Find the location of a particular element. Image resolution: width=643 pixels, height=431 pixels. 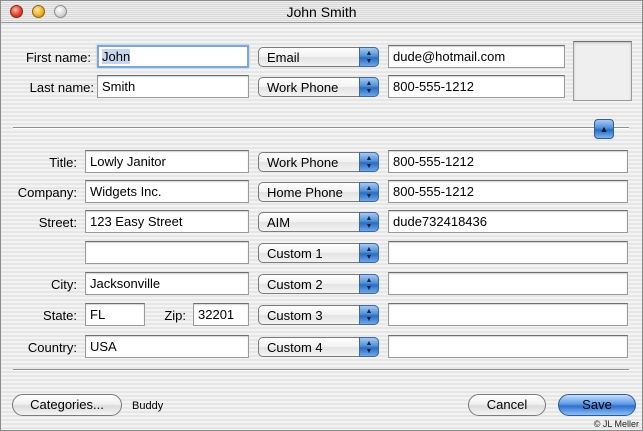

contact-type-popup-2: Home Phone ▲ ▼ is located at coordinates (318, 192).